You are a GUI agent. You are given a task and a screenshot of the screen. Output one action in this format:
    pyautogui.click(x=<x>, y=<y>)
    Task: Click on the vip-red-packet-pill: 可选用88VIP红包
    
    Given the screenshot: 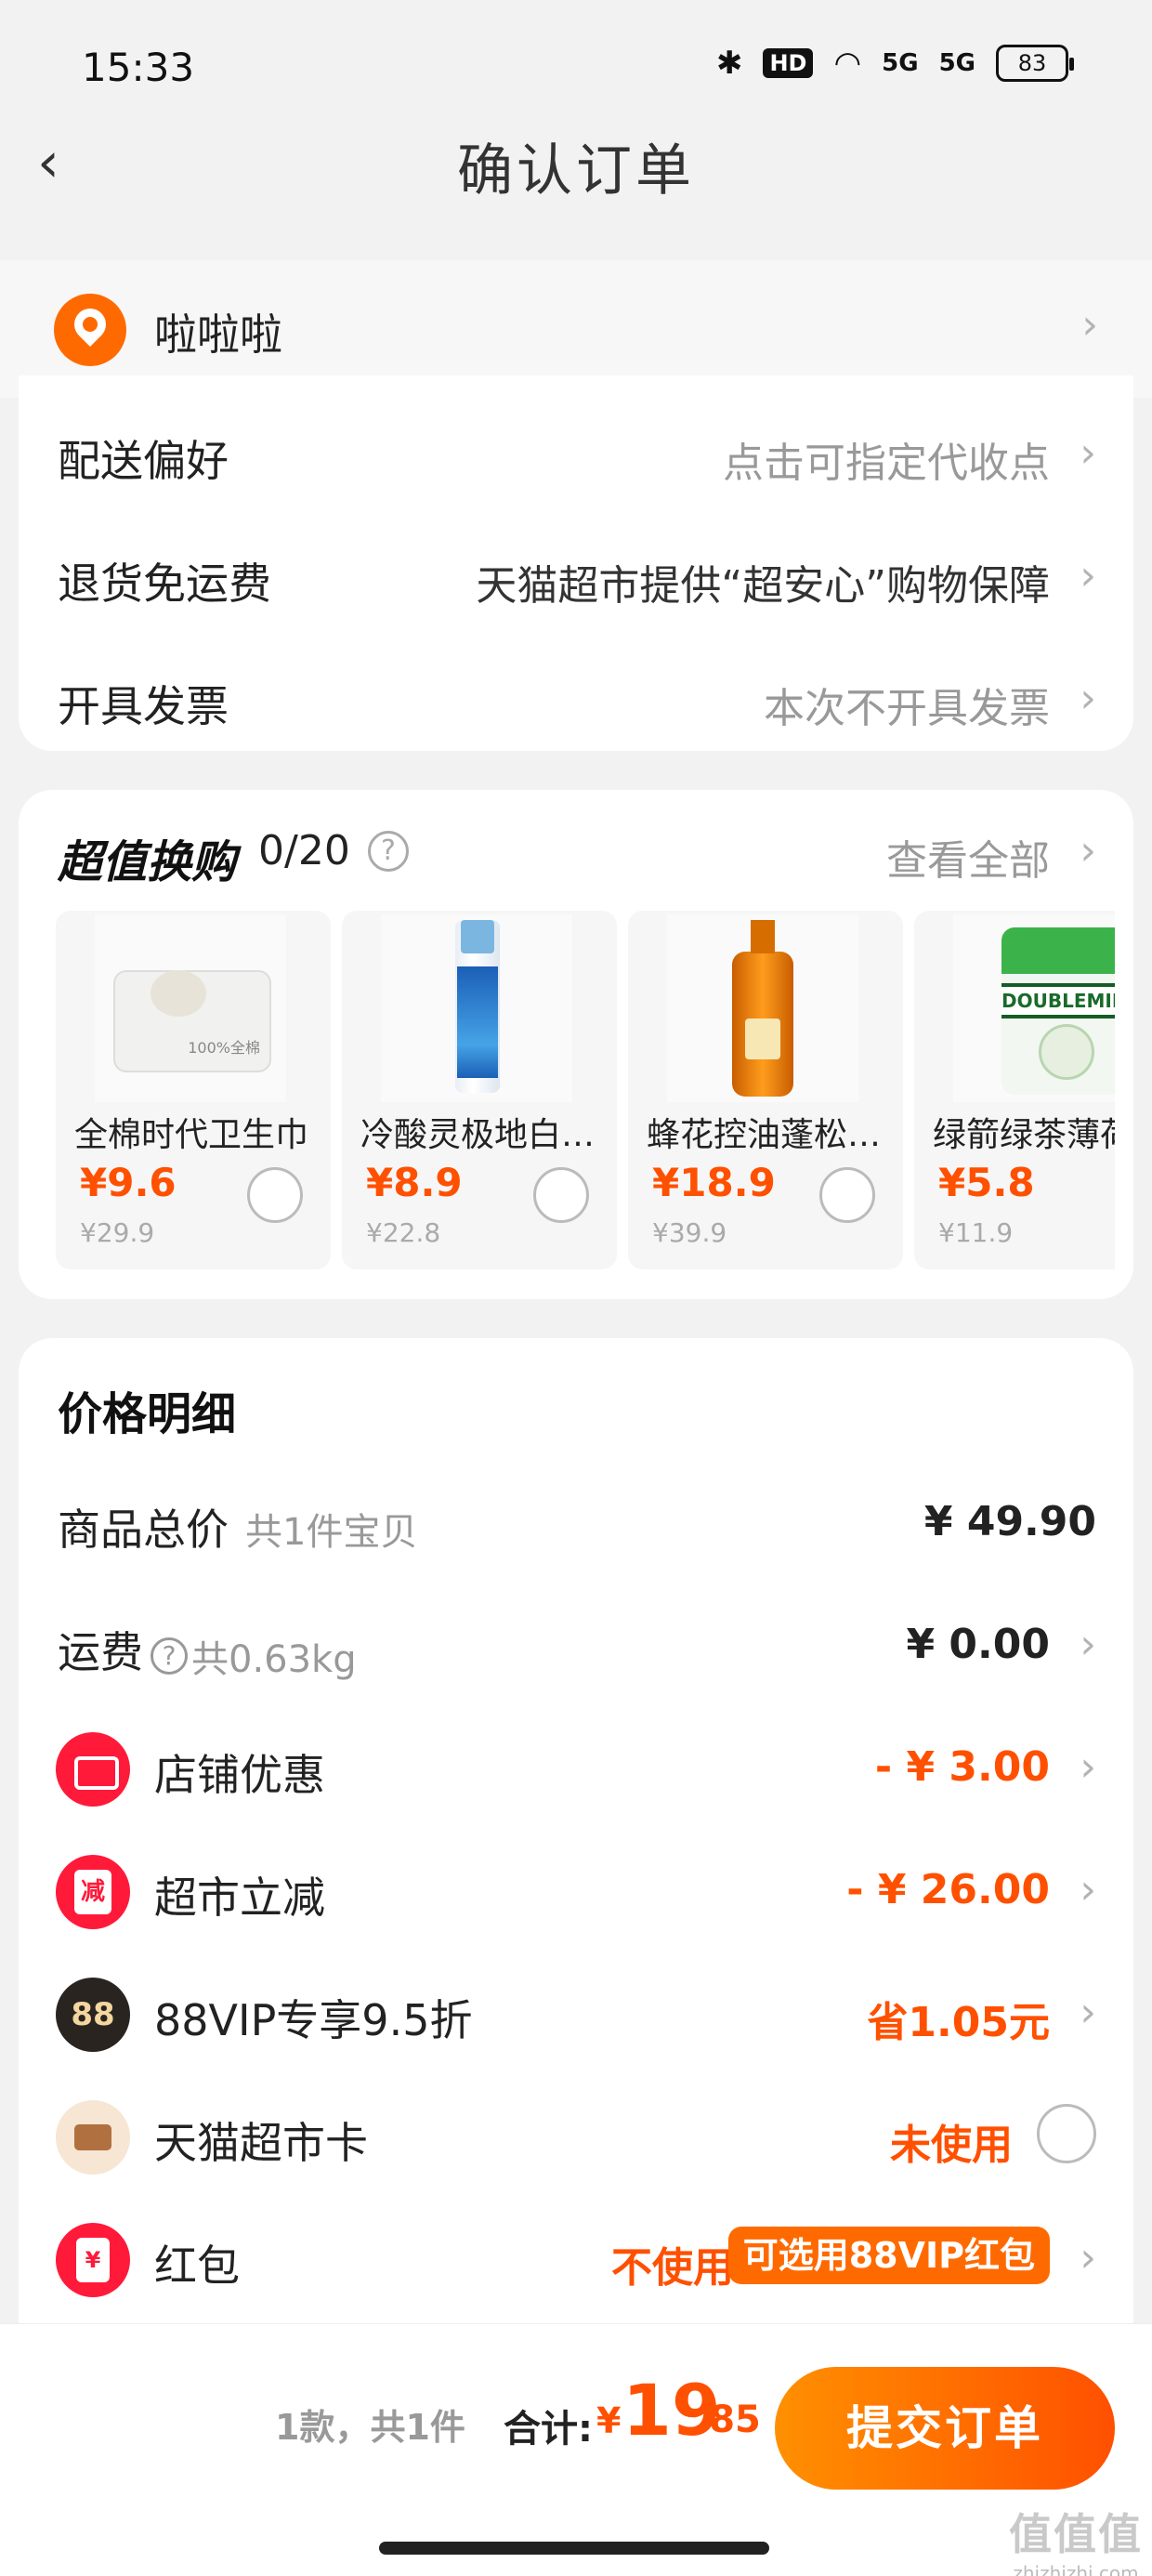 What is the action you would take?
    pyautogui.click(x=888, y=2255)
    